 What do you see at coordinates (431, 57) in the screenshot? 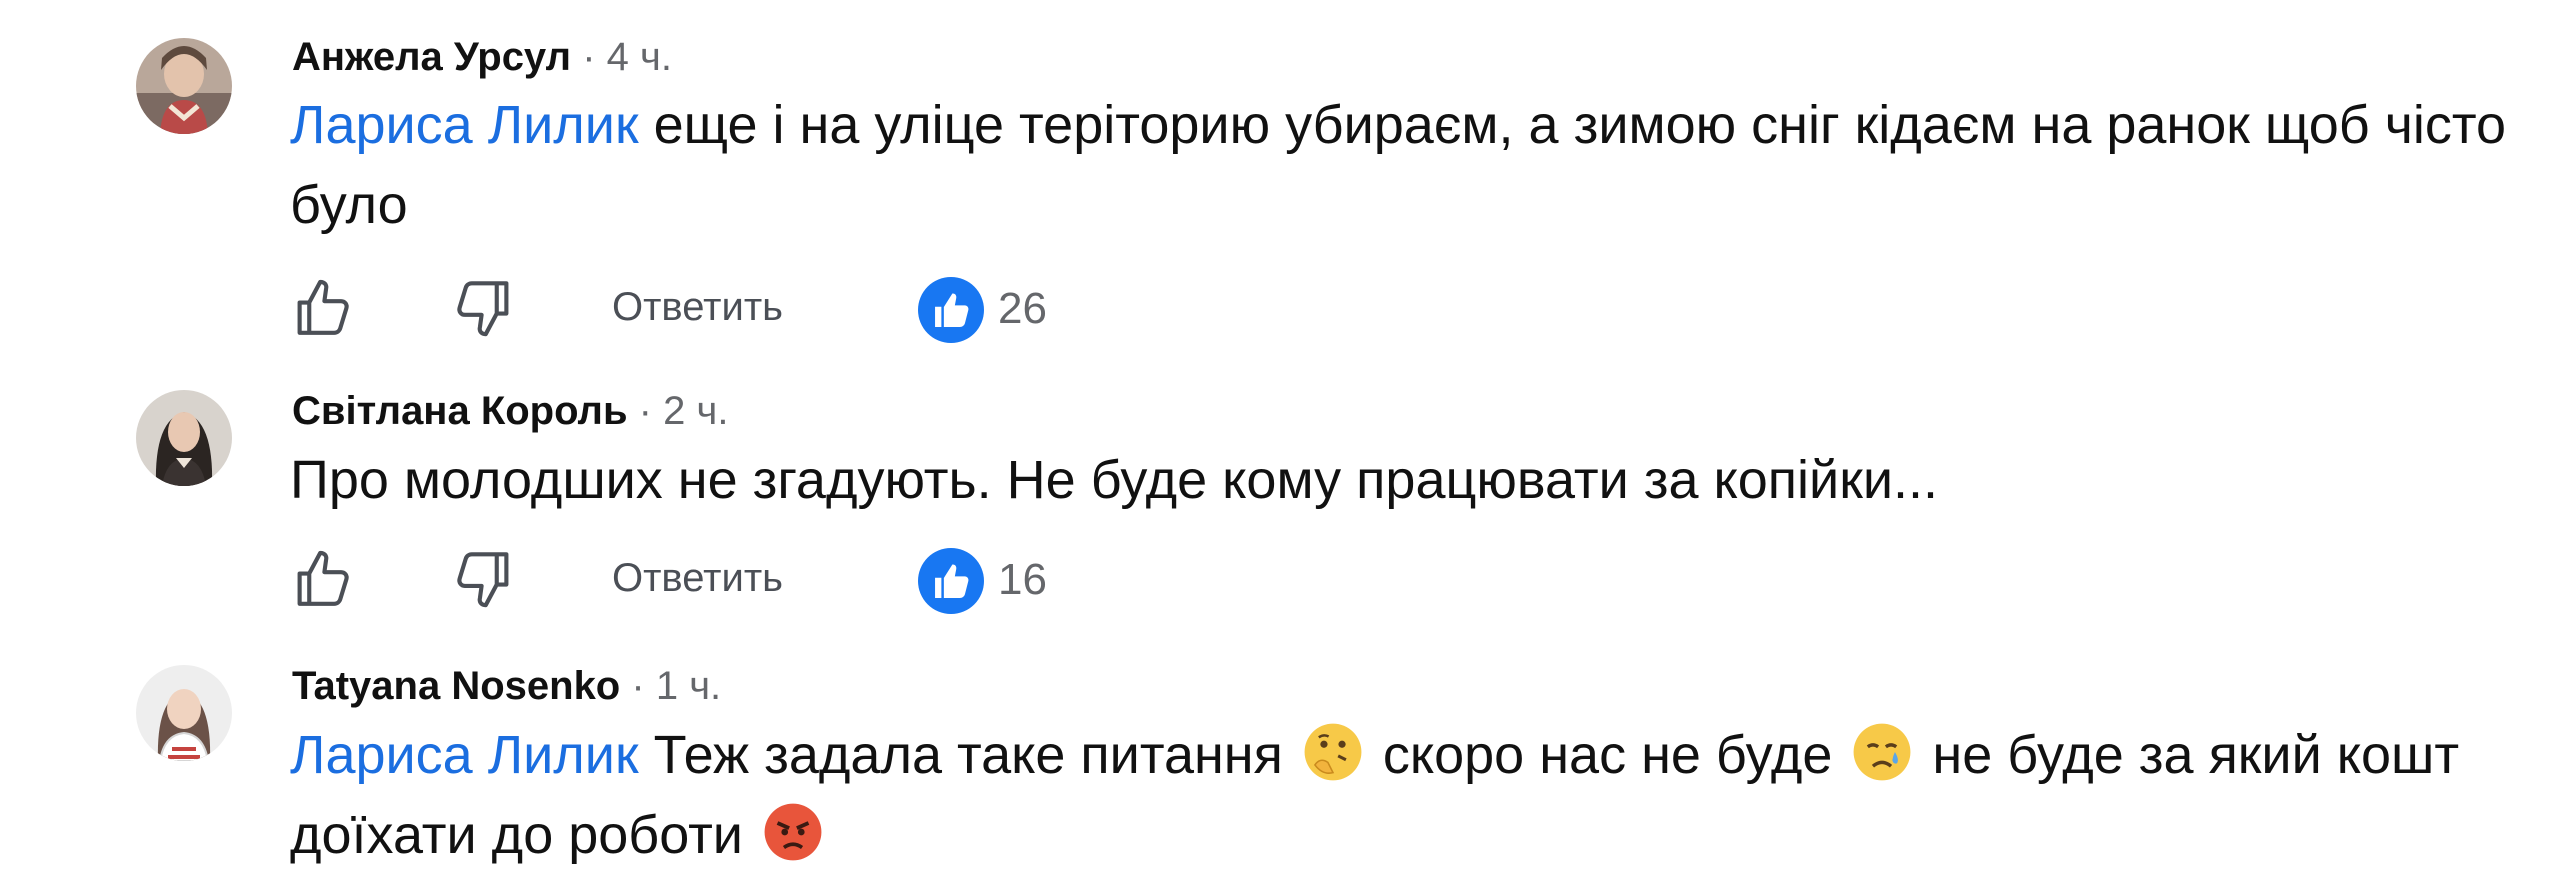
I see `author-name: Анжела Урсул` at bounding box center [431, 57].